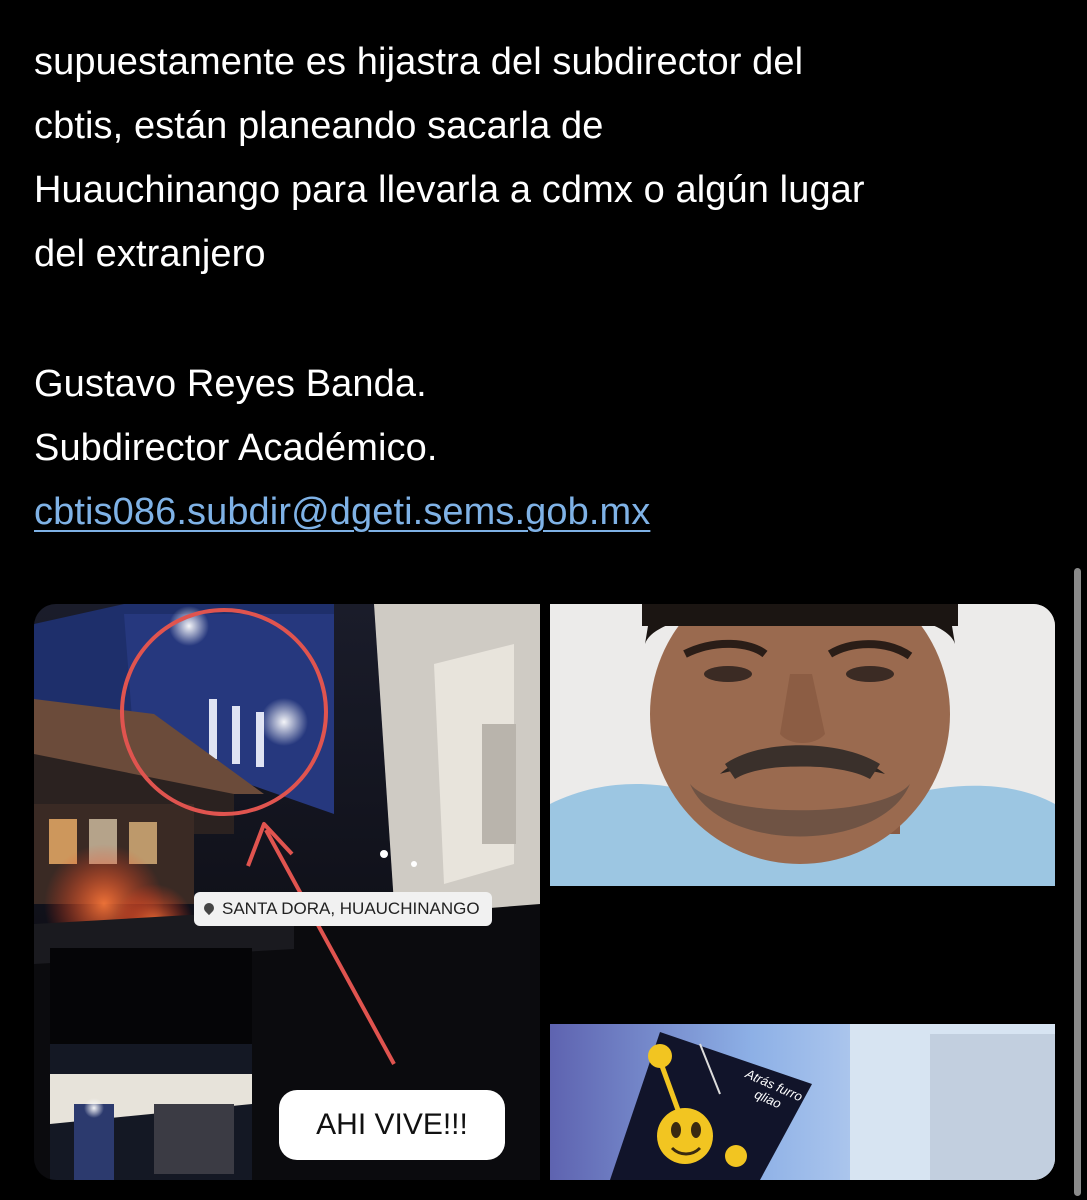  I want to click on email-line: cbtis086.subdir@dgeti.sems.gob.mx, so click(549, 512).